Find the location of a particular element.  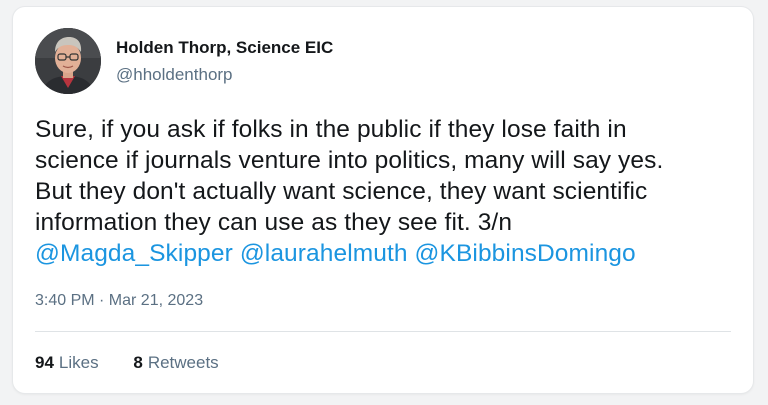

likes-label: Likes is located at coordinates (78, 362).